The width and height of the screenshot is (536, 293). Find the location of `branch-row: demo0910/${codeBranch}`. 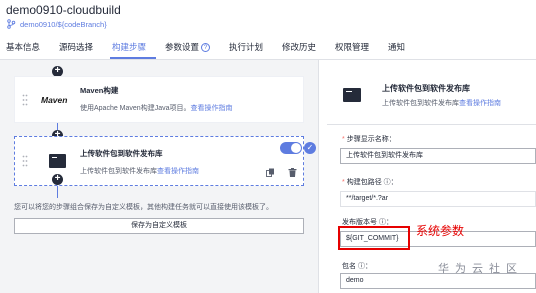

branch-row: demo0910/${codeBranch} is located at coordinates (56, 24).